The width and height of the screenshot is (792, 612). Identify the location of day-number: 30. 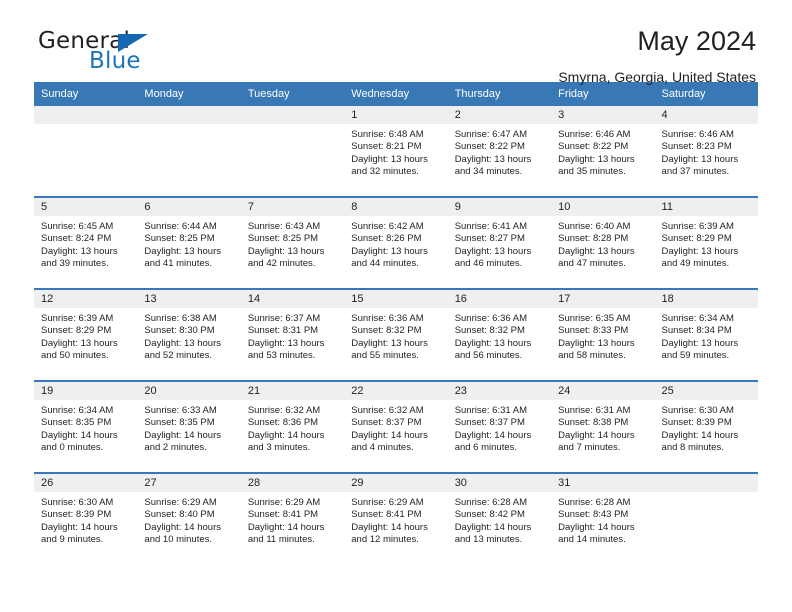
(499, 483).